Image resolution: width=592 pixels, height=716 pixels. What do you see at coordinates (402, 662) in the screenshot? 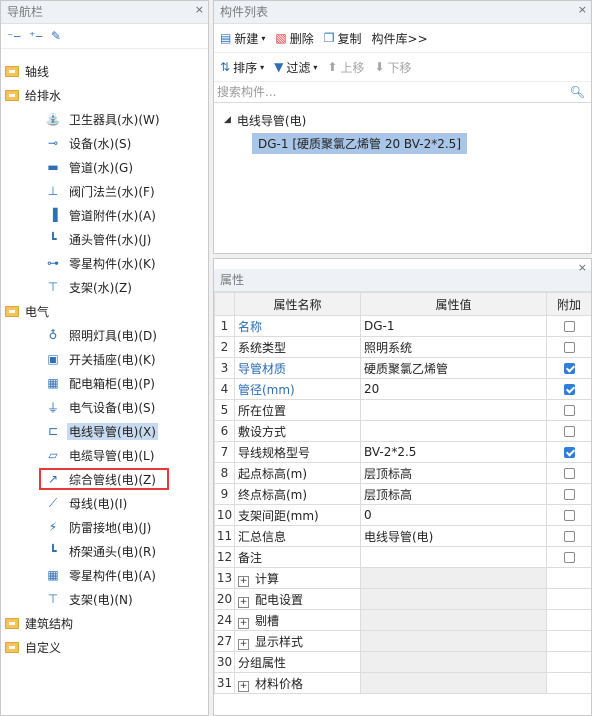
I see `property-row: 30 分组属性` at bounding box center [402, 662].